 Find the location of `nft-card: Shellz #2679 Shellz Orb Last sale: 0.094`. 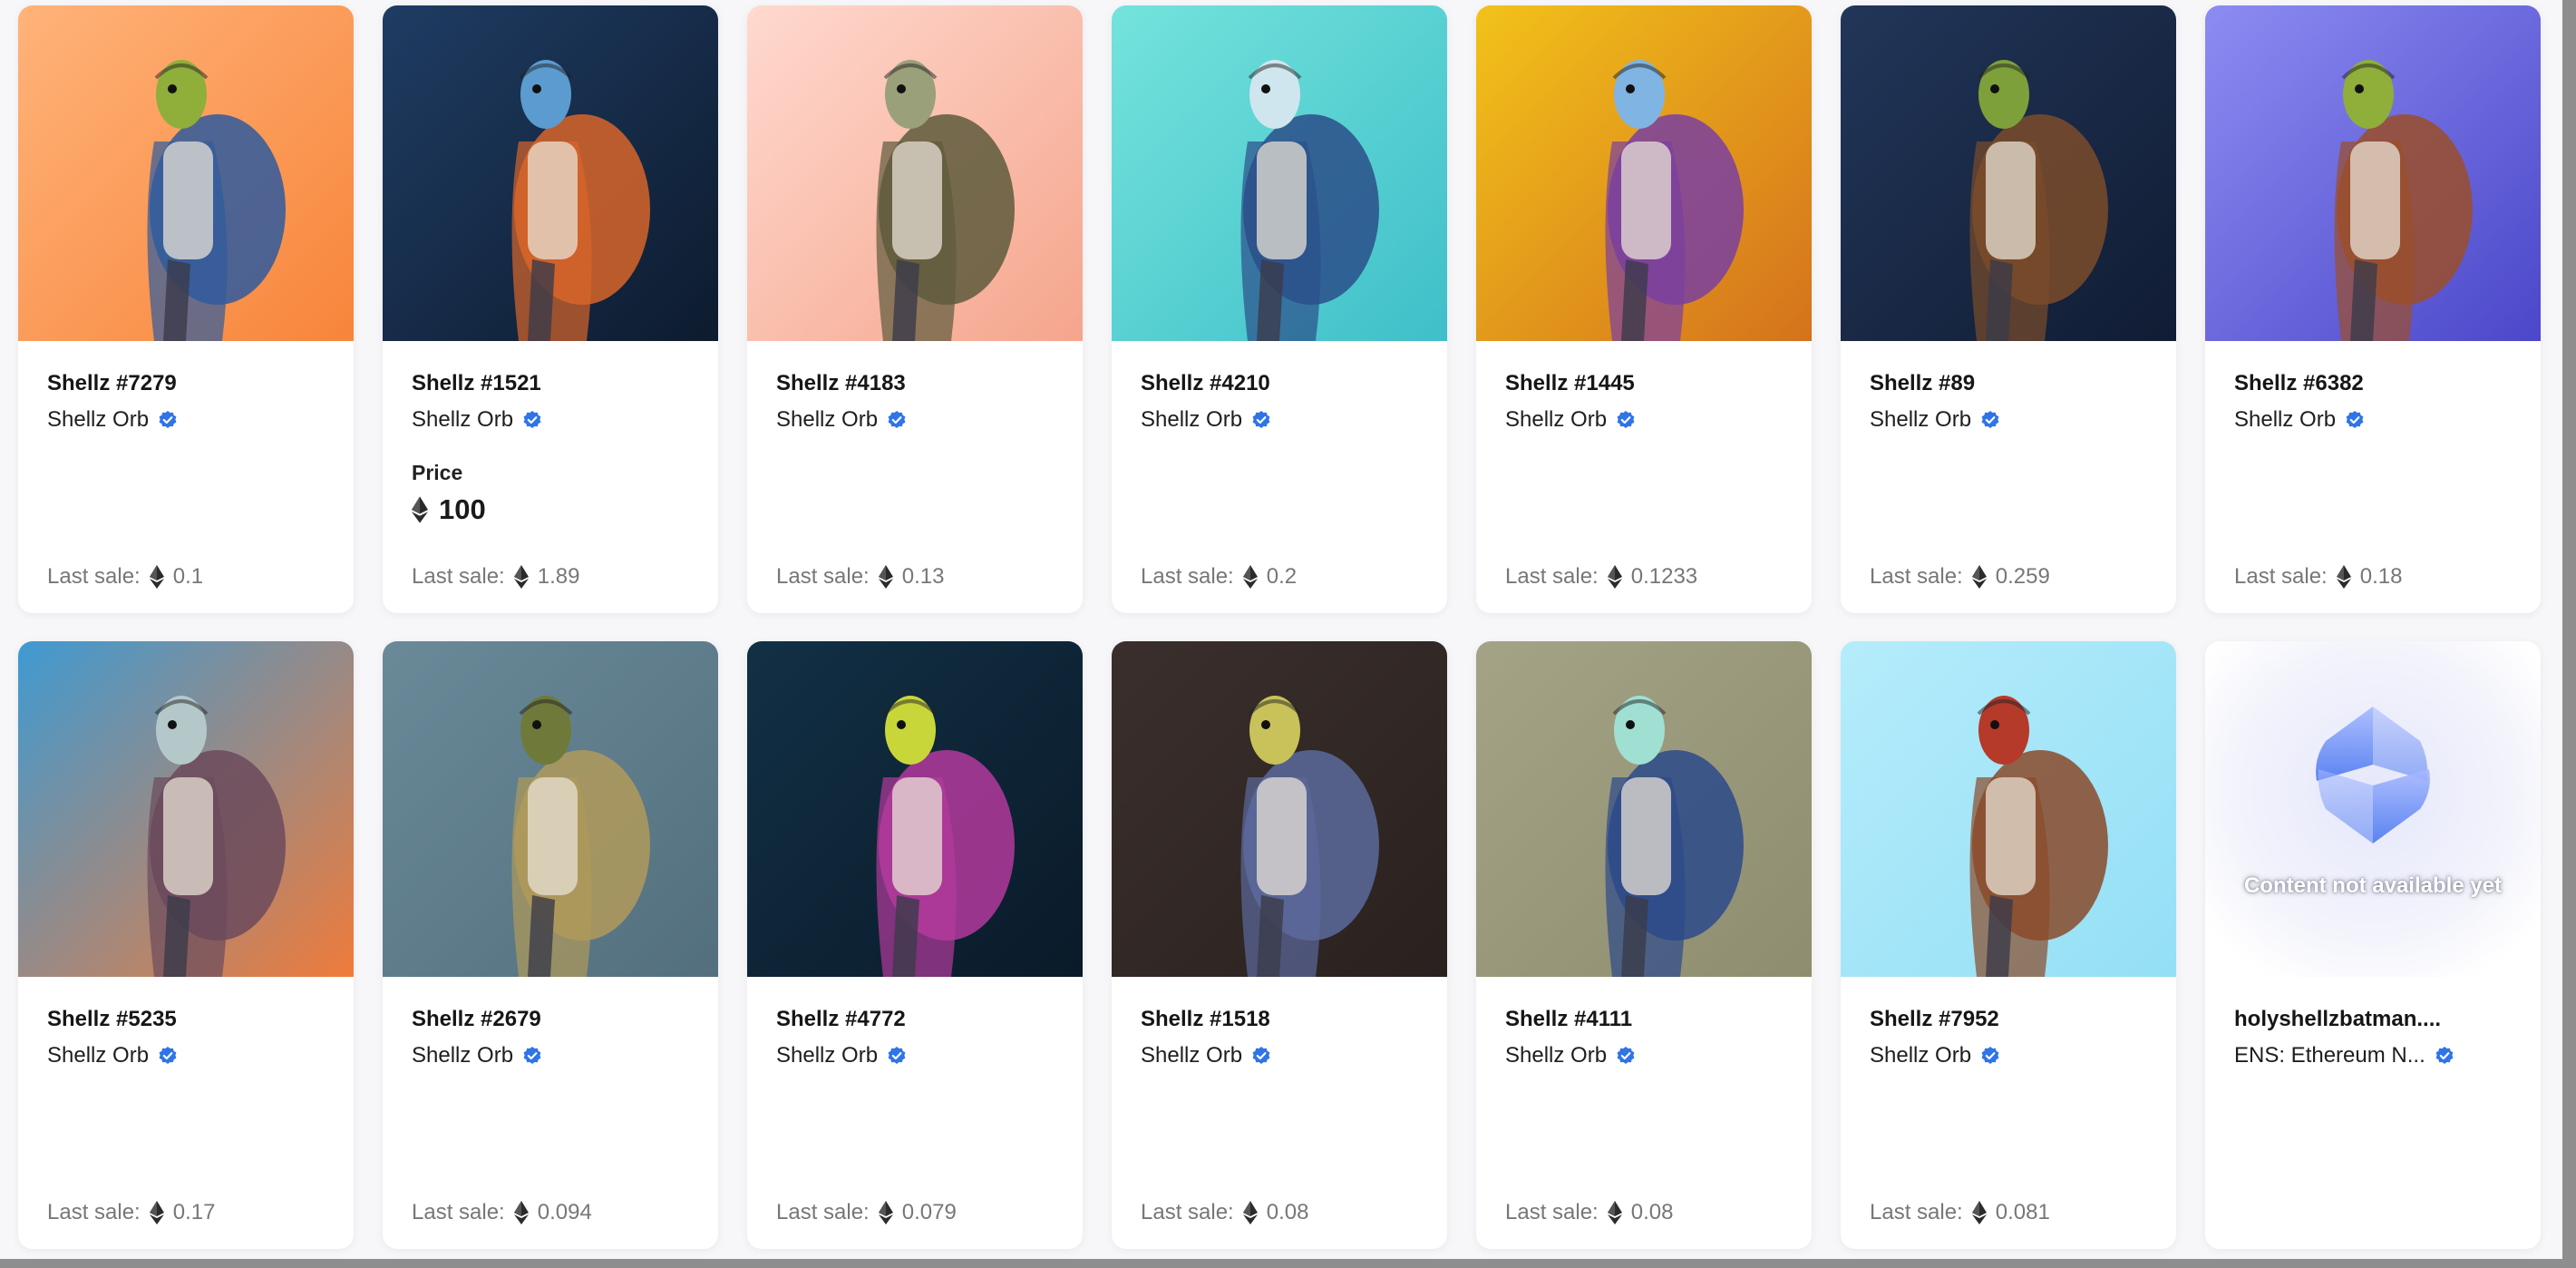

nft-card: Shellz #2679 Shellz Orb Last sale: 0.094 is located at coordinates (550, 945).